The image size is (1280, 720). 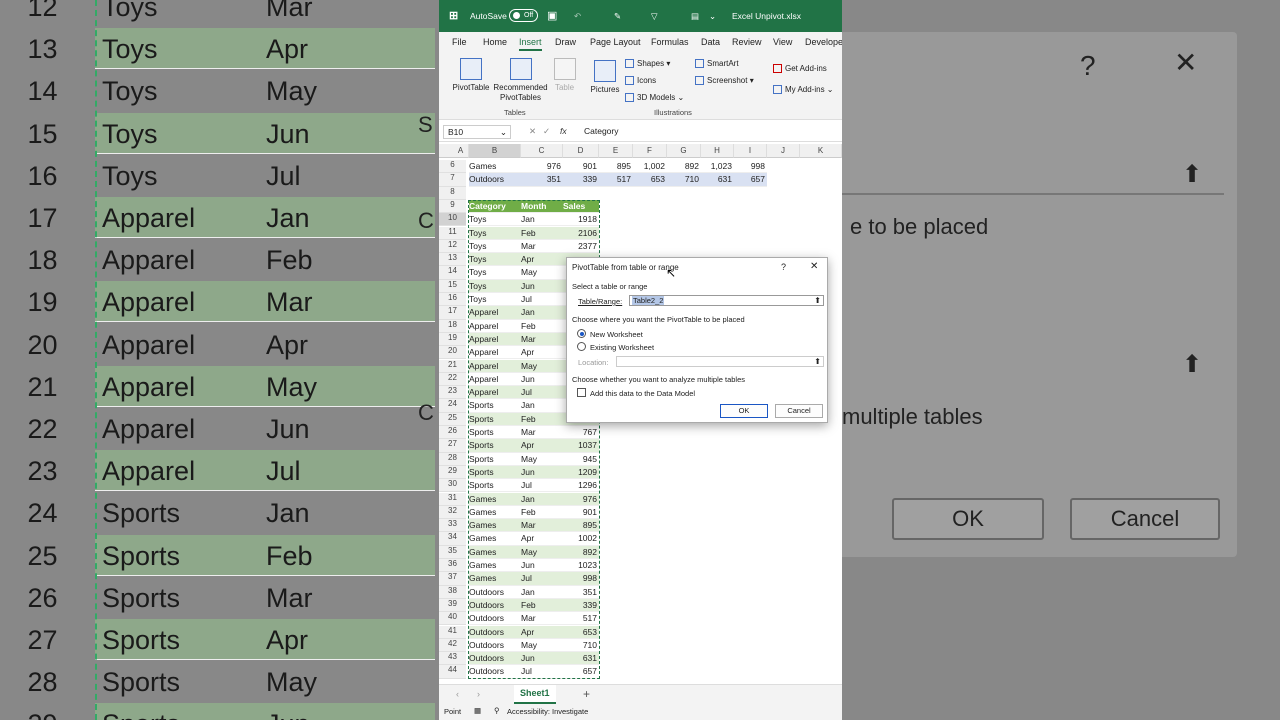 What do you see at coordinates (581, 646) in the screenshot?
I see `table-sales-cell: 710` at bounding box center [581, 646].